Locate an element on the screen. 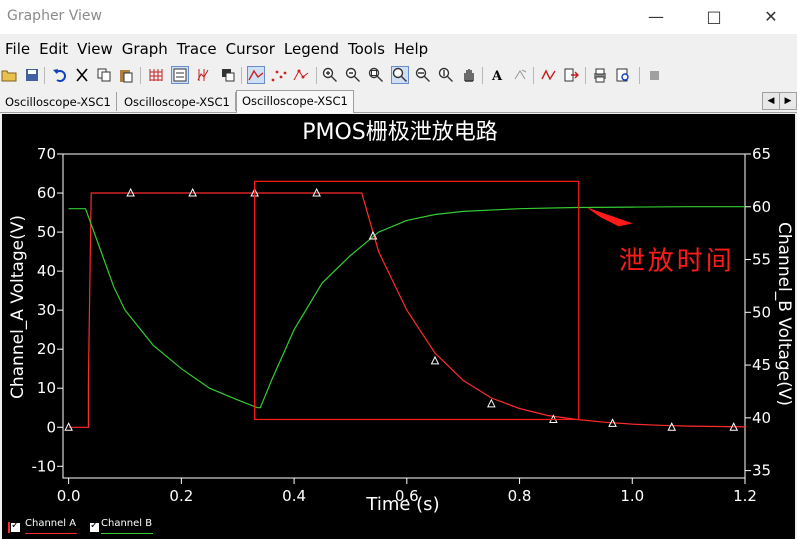  chart-title: PMOS栅极泄放电路 is located at coordinates (400, 132).